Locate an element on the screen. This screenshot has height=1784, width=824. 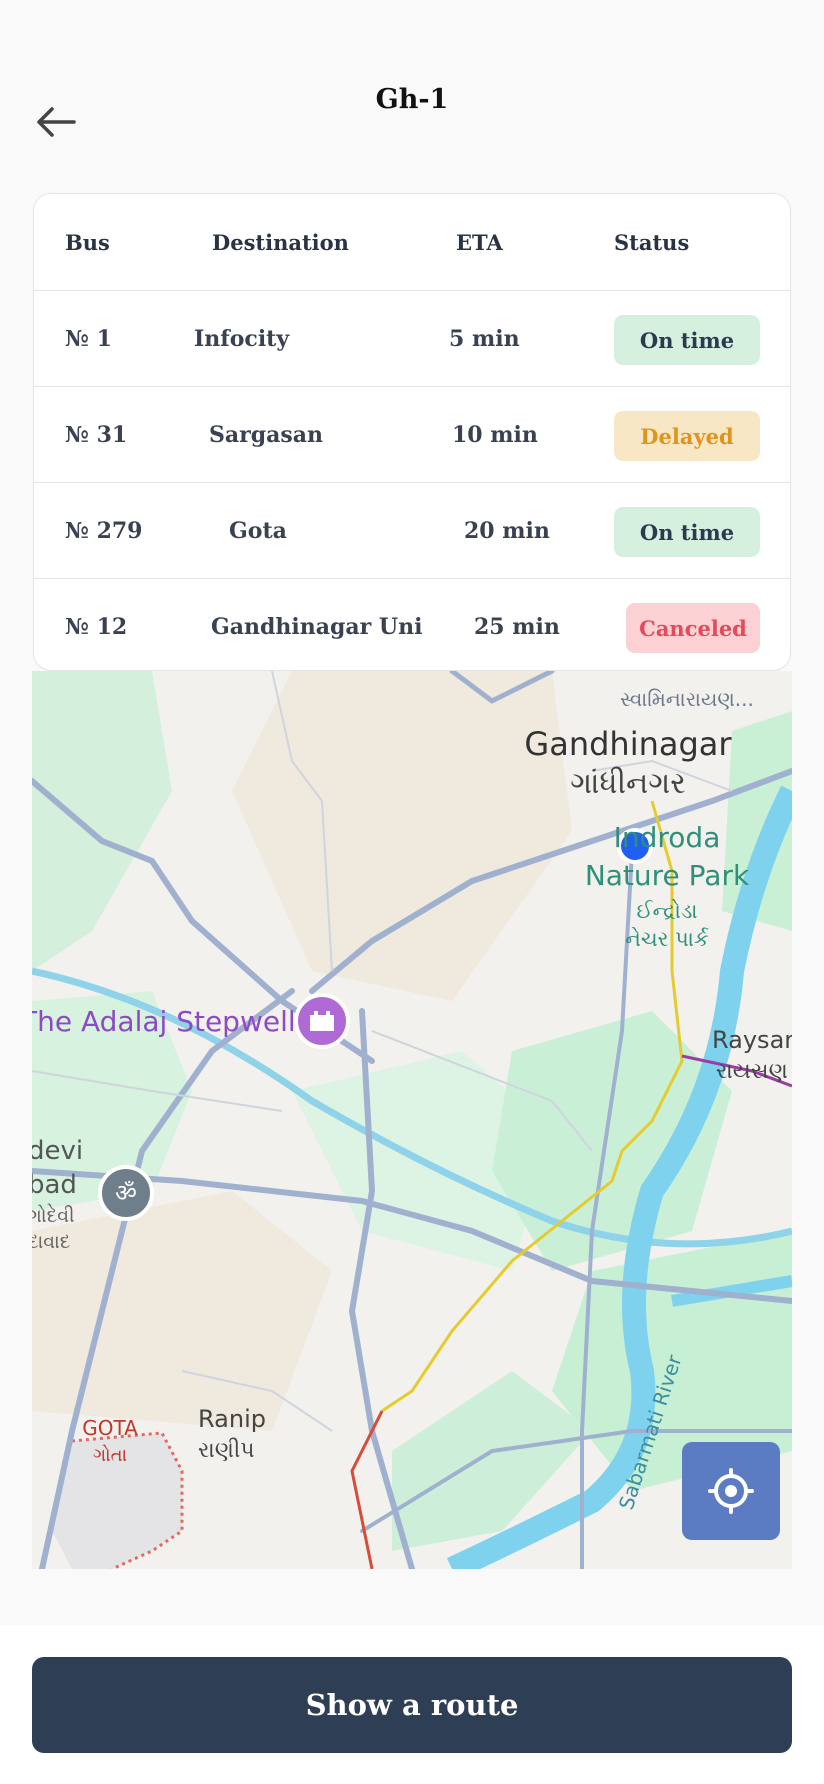
map-label-gota: GOTA is located at coordinates (110, 1428).